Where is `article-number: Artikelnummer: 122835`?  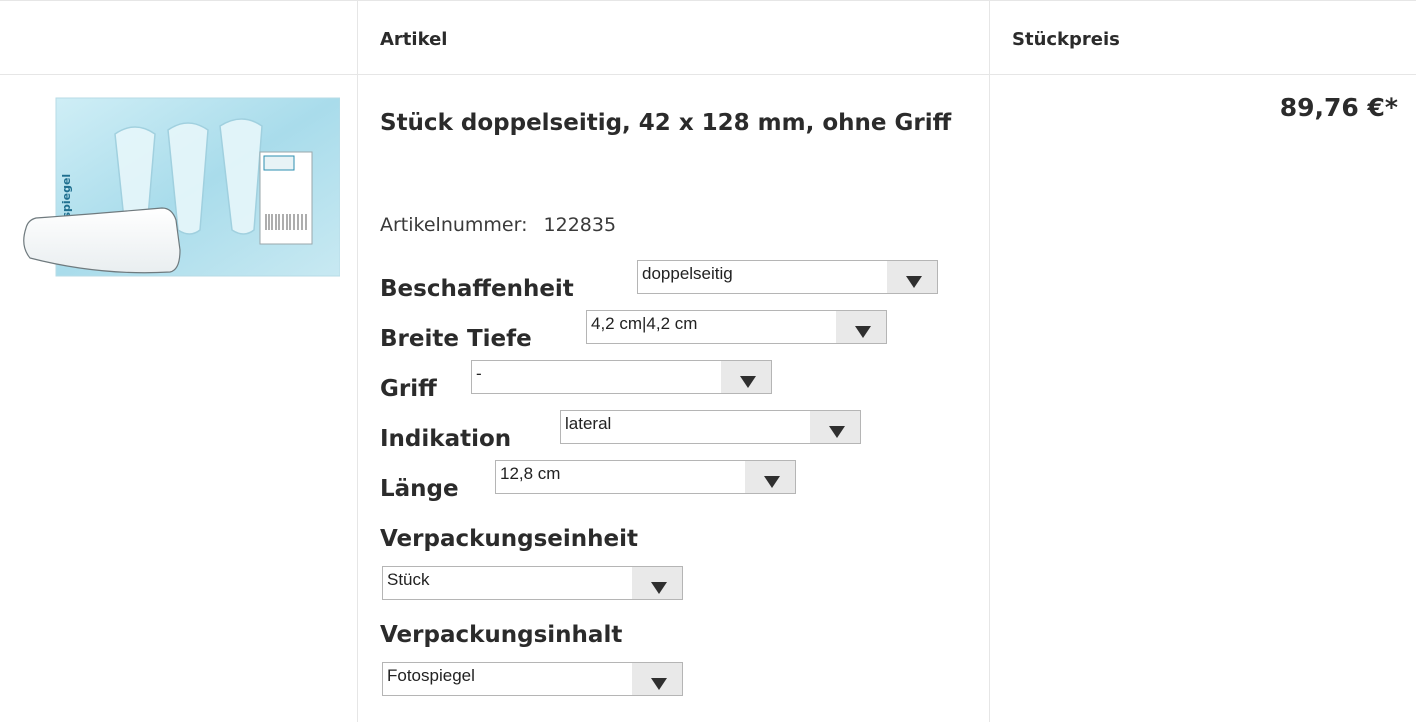
article-number: Artikelnummer: 122835 is located at coordinates (498, 225).